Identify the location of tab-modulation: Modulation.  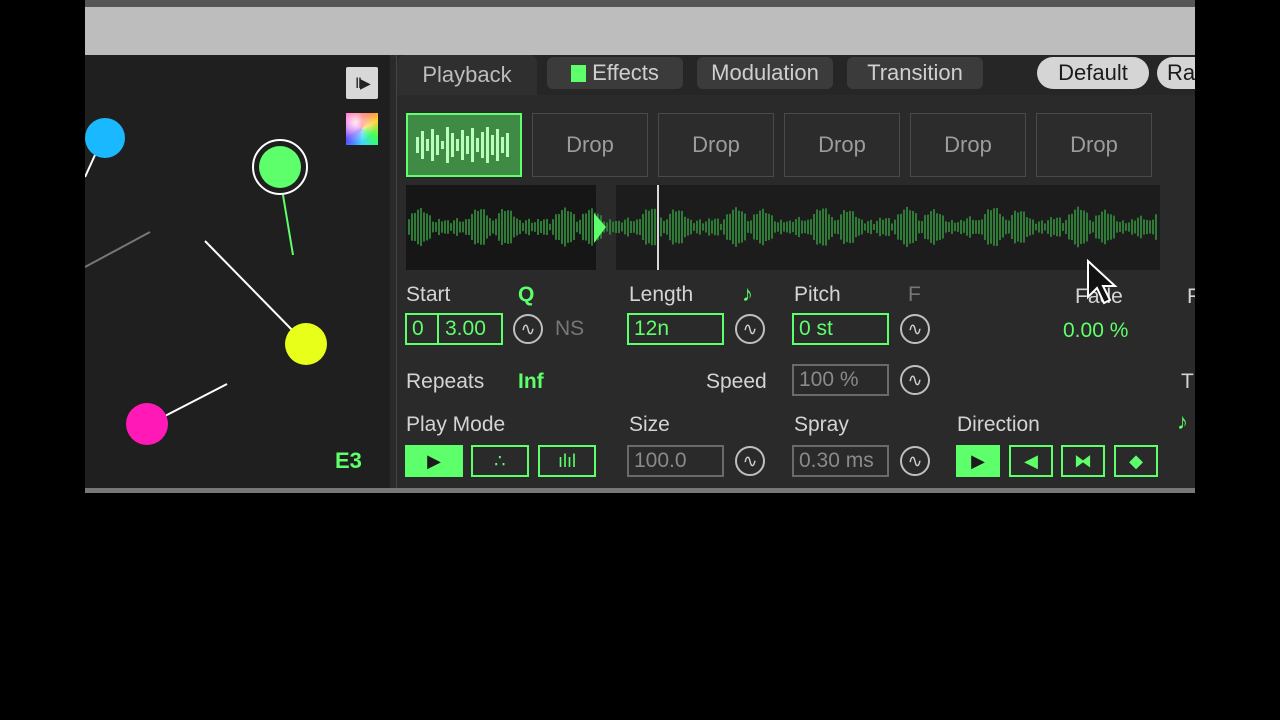
(765, 73).